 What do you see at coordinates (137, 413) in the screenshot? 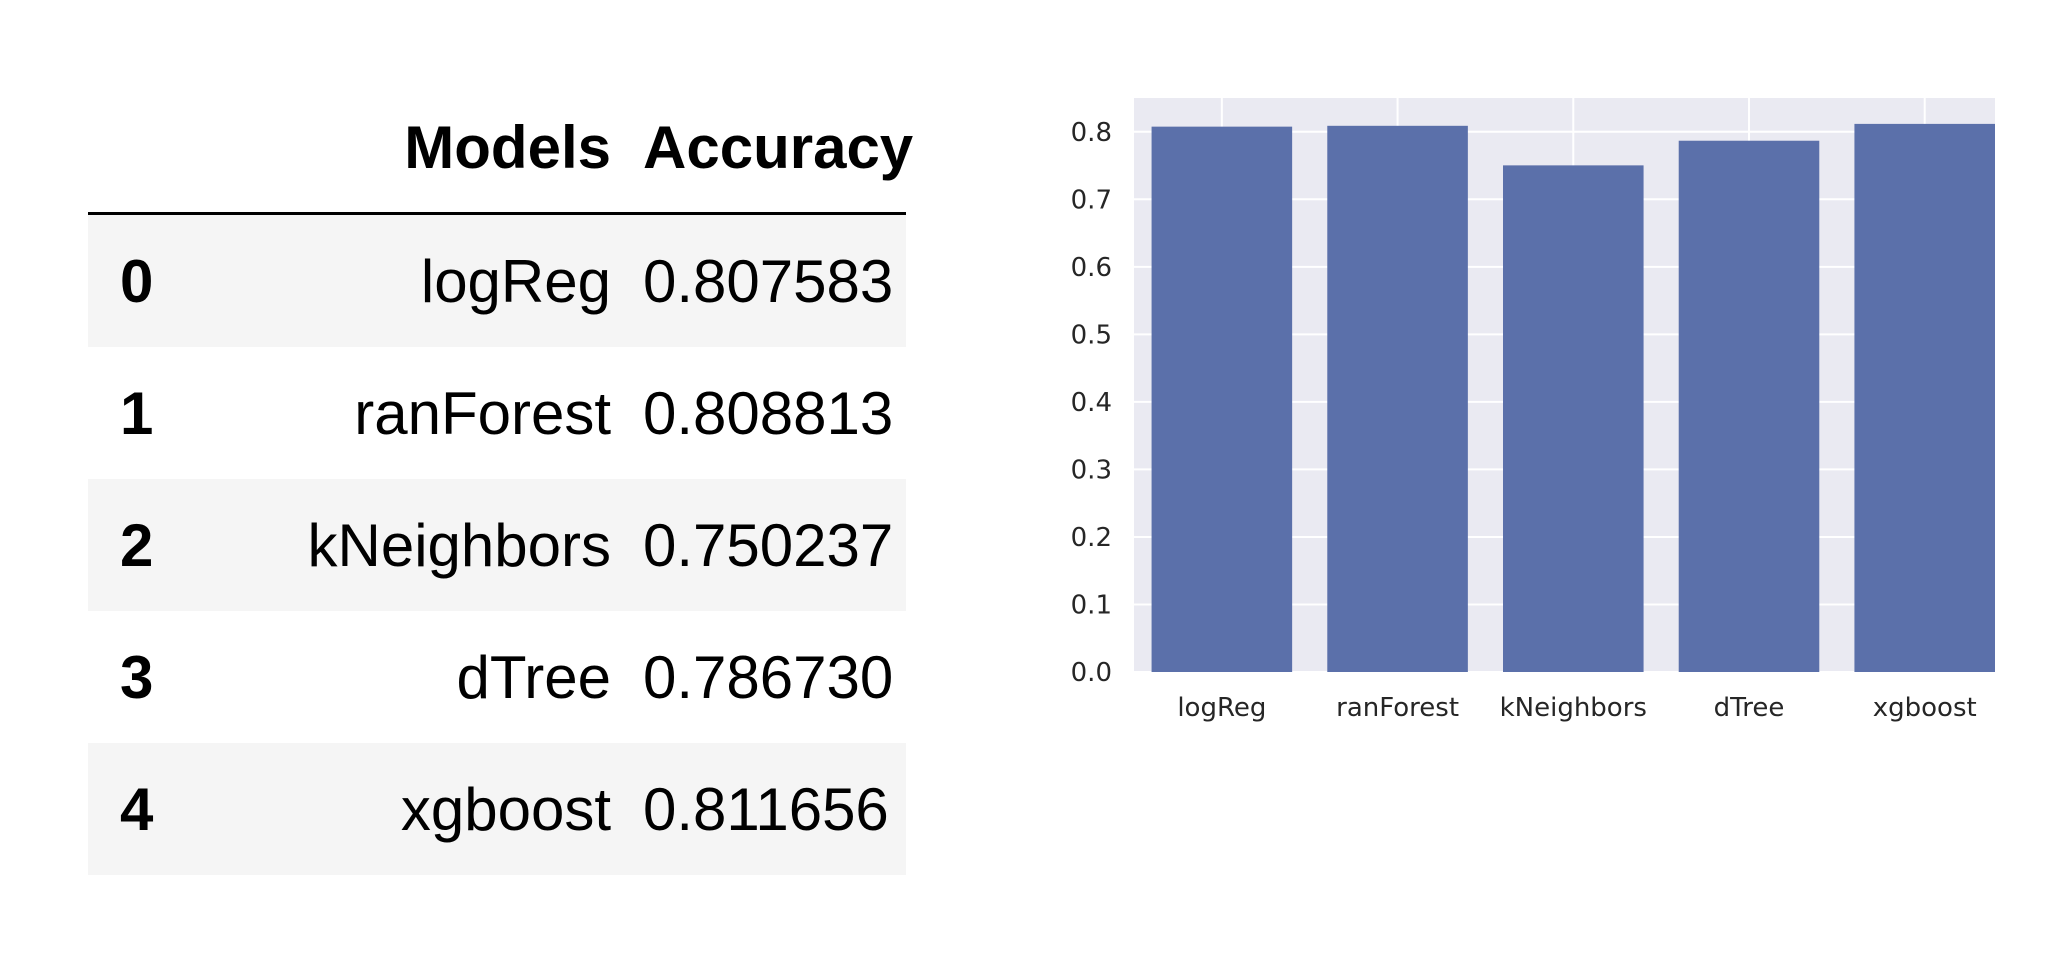
I see `row-index: 1` at bounding box center [137, 413].